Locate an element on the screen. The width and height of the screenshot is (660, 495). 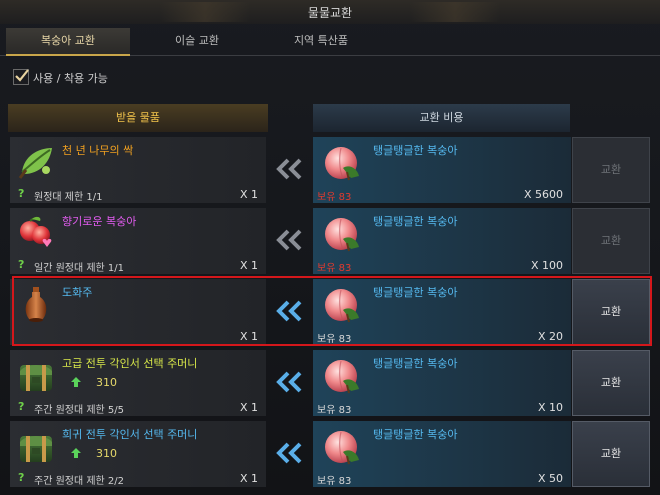
cost-quantity: X 5600 is located at coordinates (543, 194).